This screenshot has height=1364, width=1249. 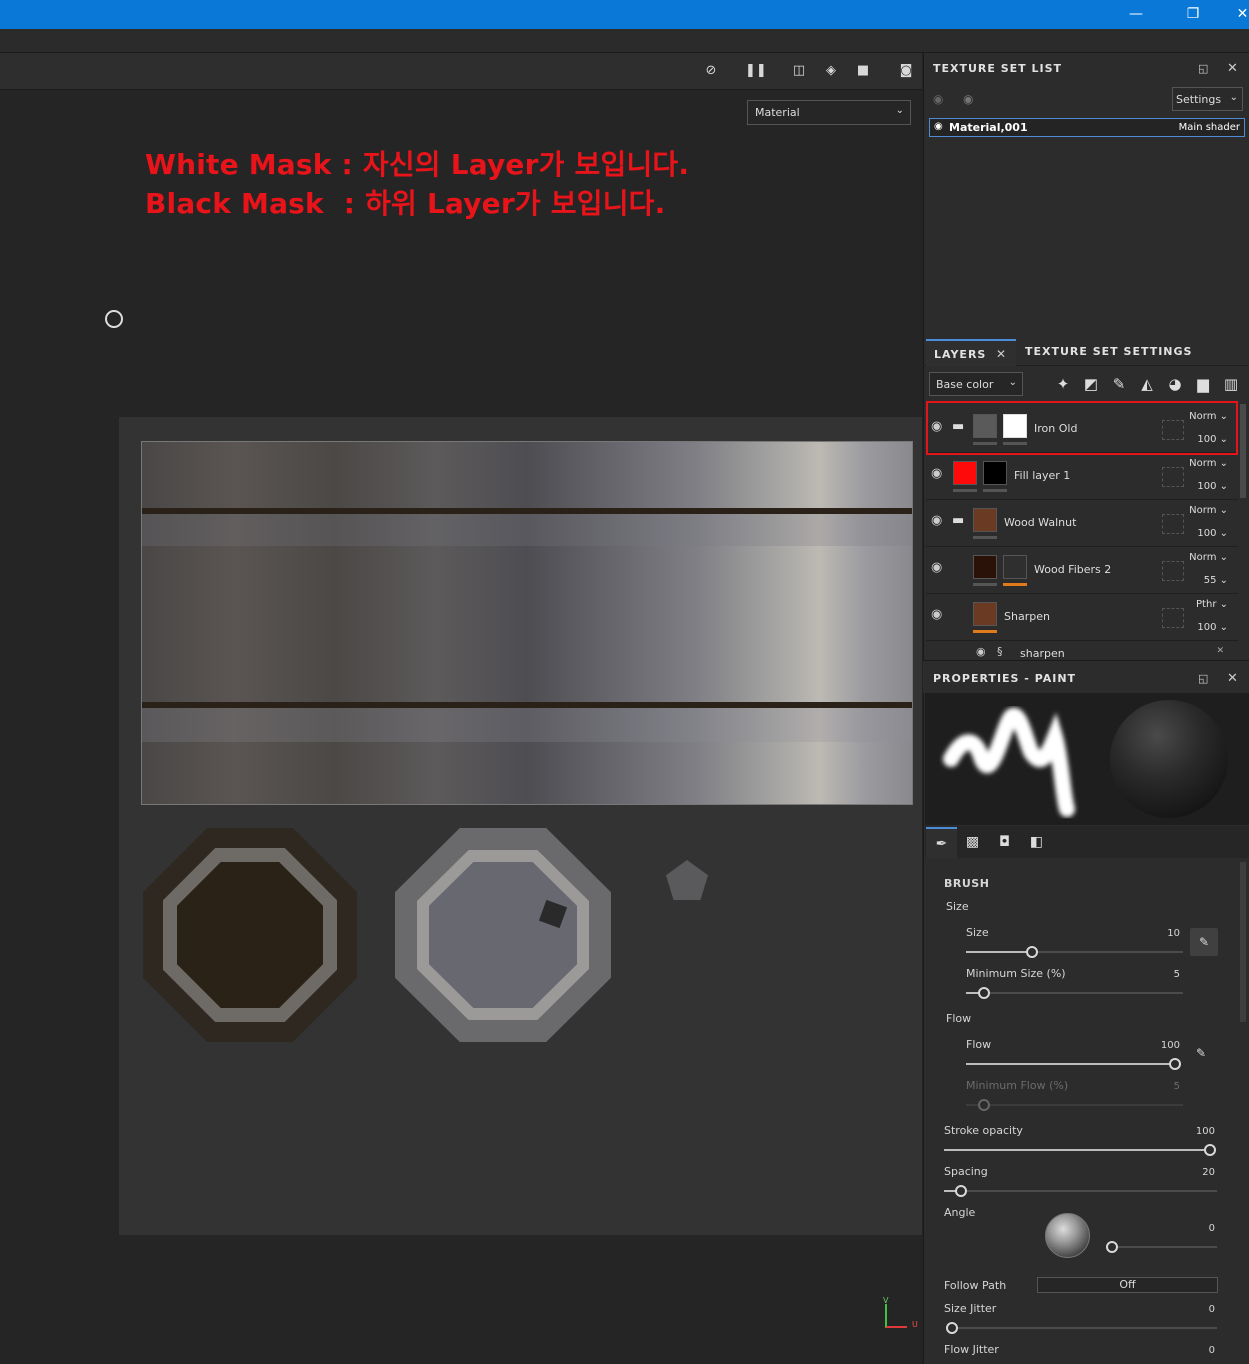 What do you see at coordinates (971, 353) in the screenshot?
I see `tab-layers: LAYERS ✕` at bounding box center [971, 353].